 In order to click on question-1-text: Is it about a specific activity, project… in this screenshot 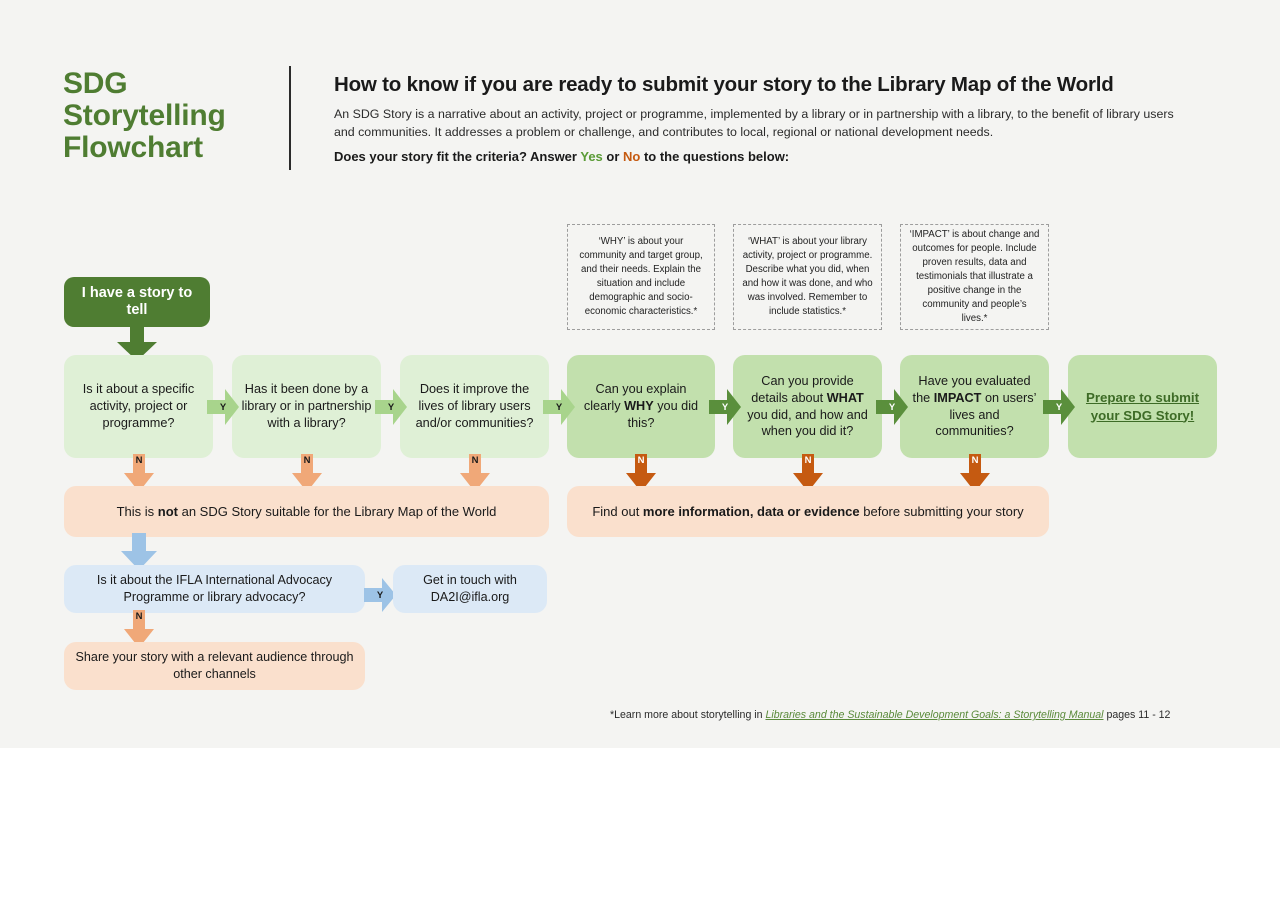, I will do `click(138, 406)`.